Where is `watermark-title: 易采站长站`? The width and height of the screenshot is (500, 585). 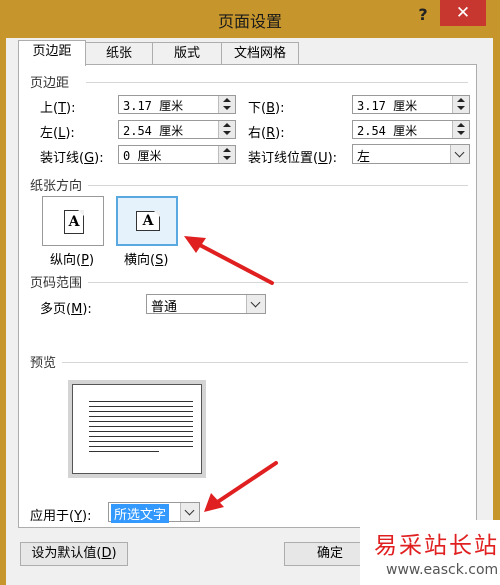 watermark-title: 易采站长站 is located at coordinates (436, 546).